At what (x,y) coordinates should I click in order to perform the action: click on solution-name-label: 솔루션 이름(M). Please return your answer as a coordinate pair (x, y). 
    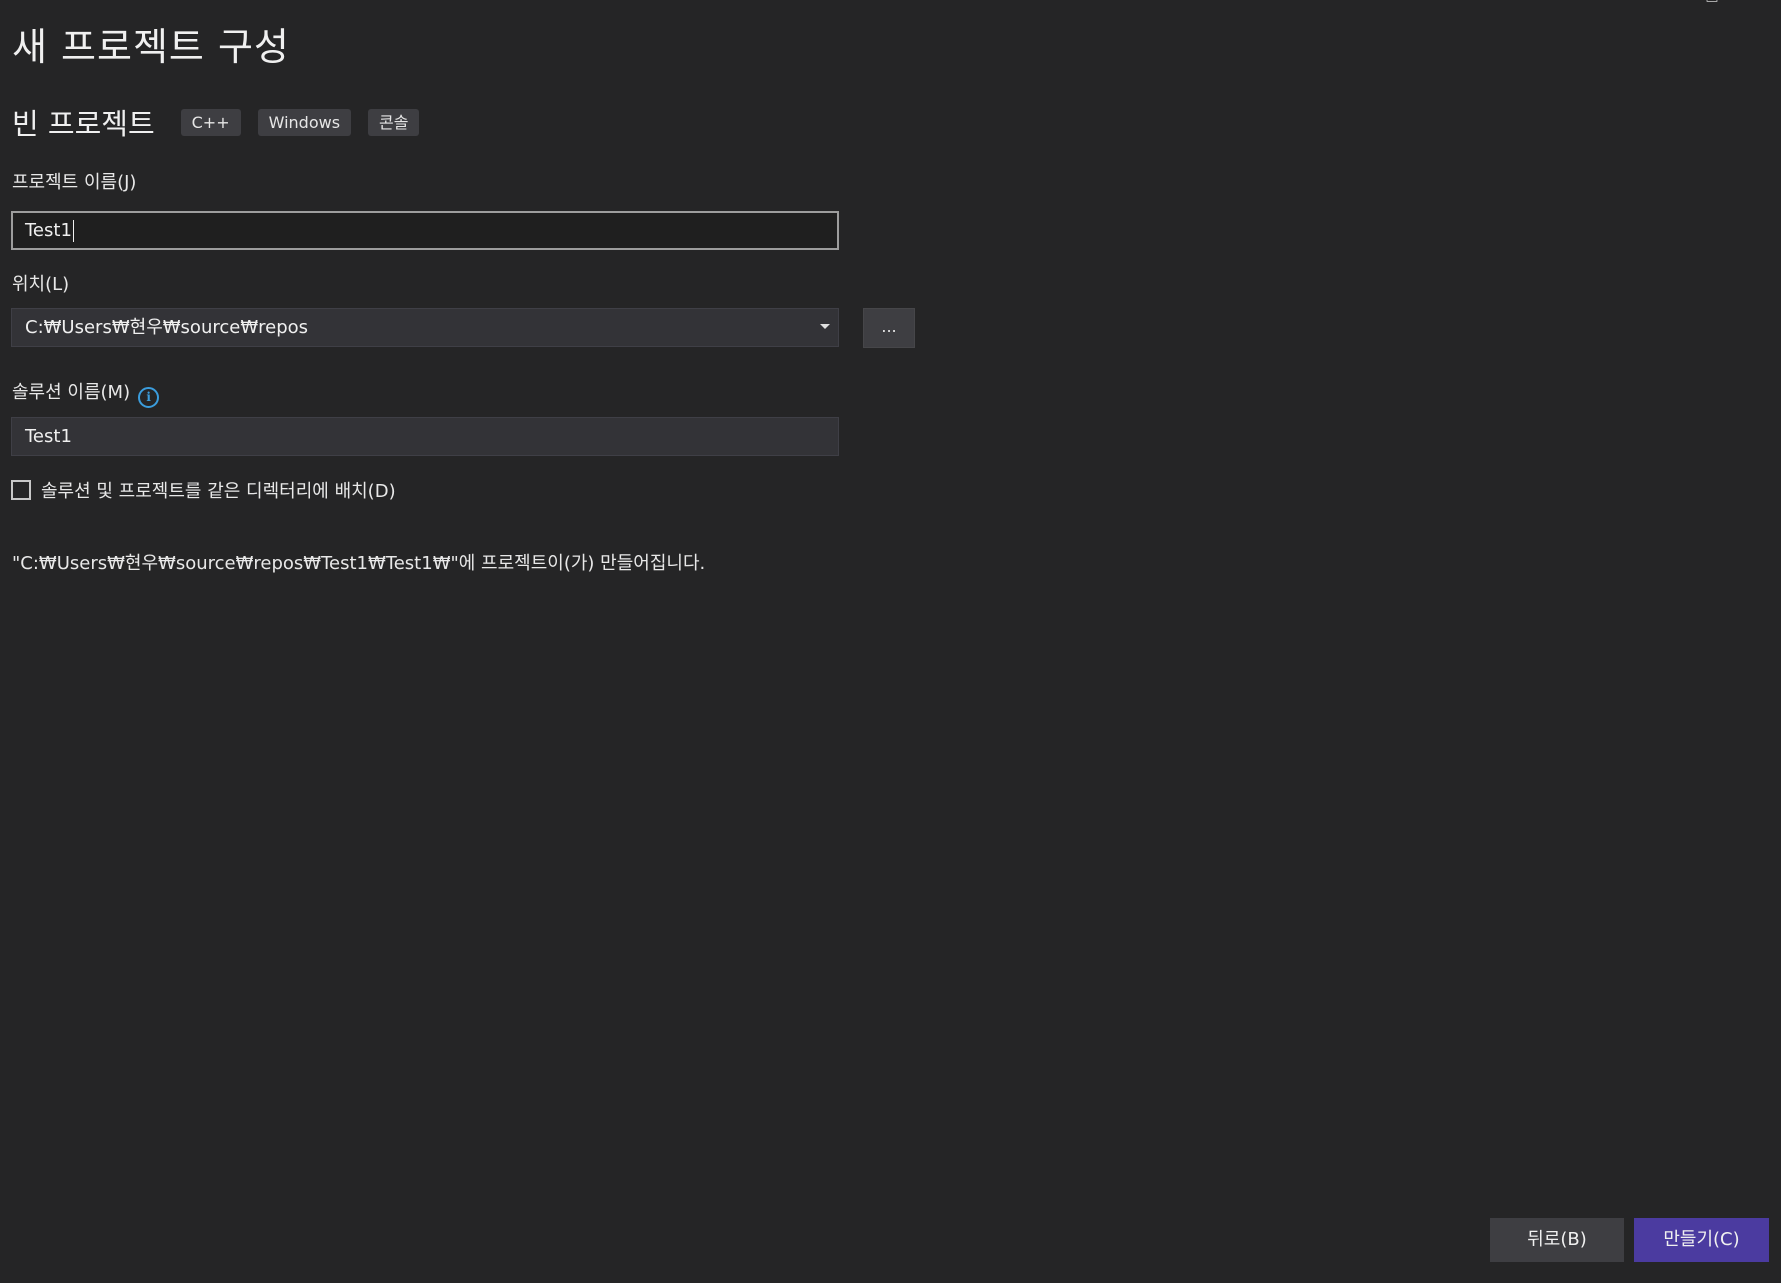
    Looking at the image, I should click on (71, 392).